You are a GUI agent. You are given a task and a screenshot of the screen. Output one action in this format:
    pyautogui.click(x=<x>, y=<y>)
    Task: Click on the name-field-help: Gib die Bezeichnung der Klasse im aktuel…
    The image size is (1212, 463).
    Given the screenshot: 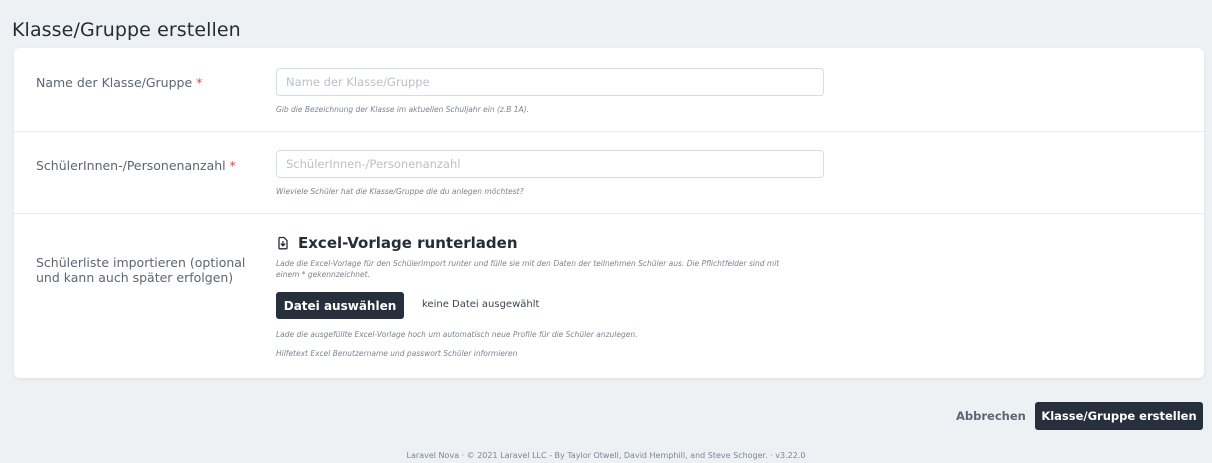 What is the action you would take?
    pyautogui.click(x=402, y=109)
    